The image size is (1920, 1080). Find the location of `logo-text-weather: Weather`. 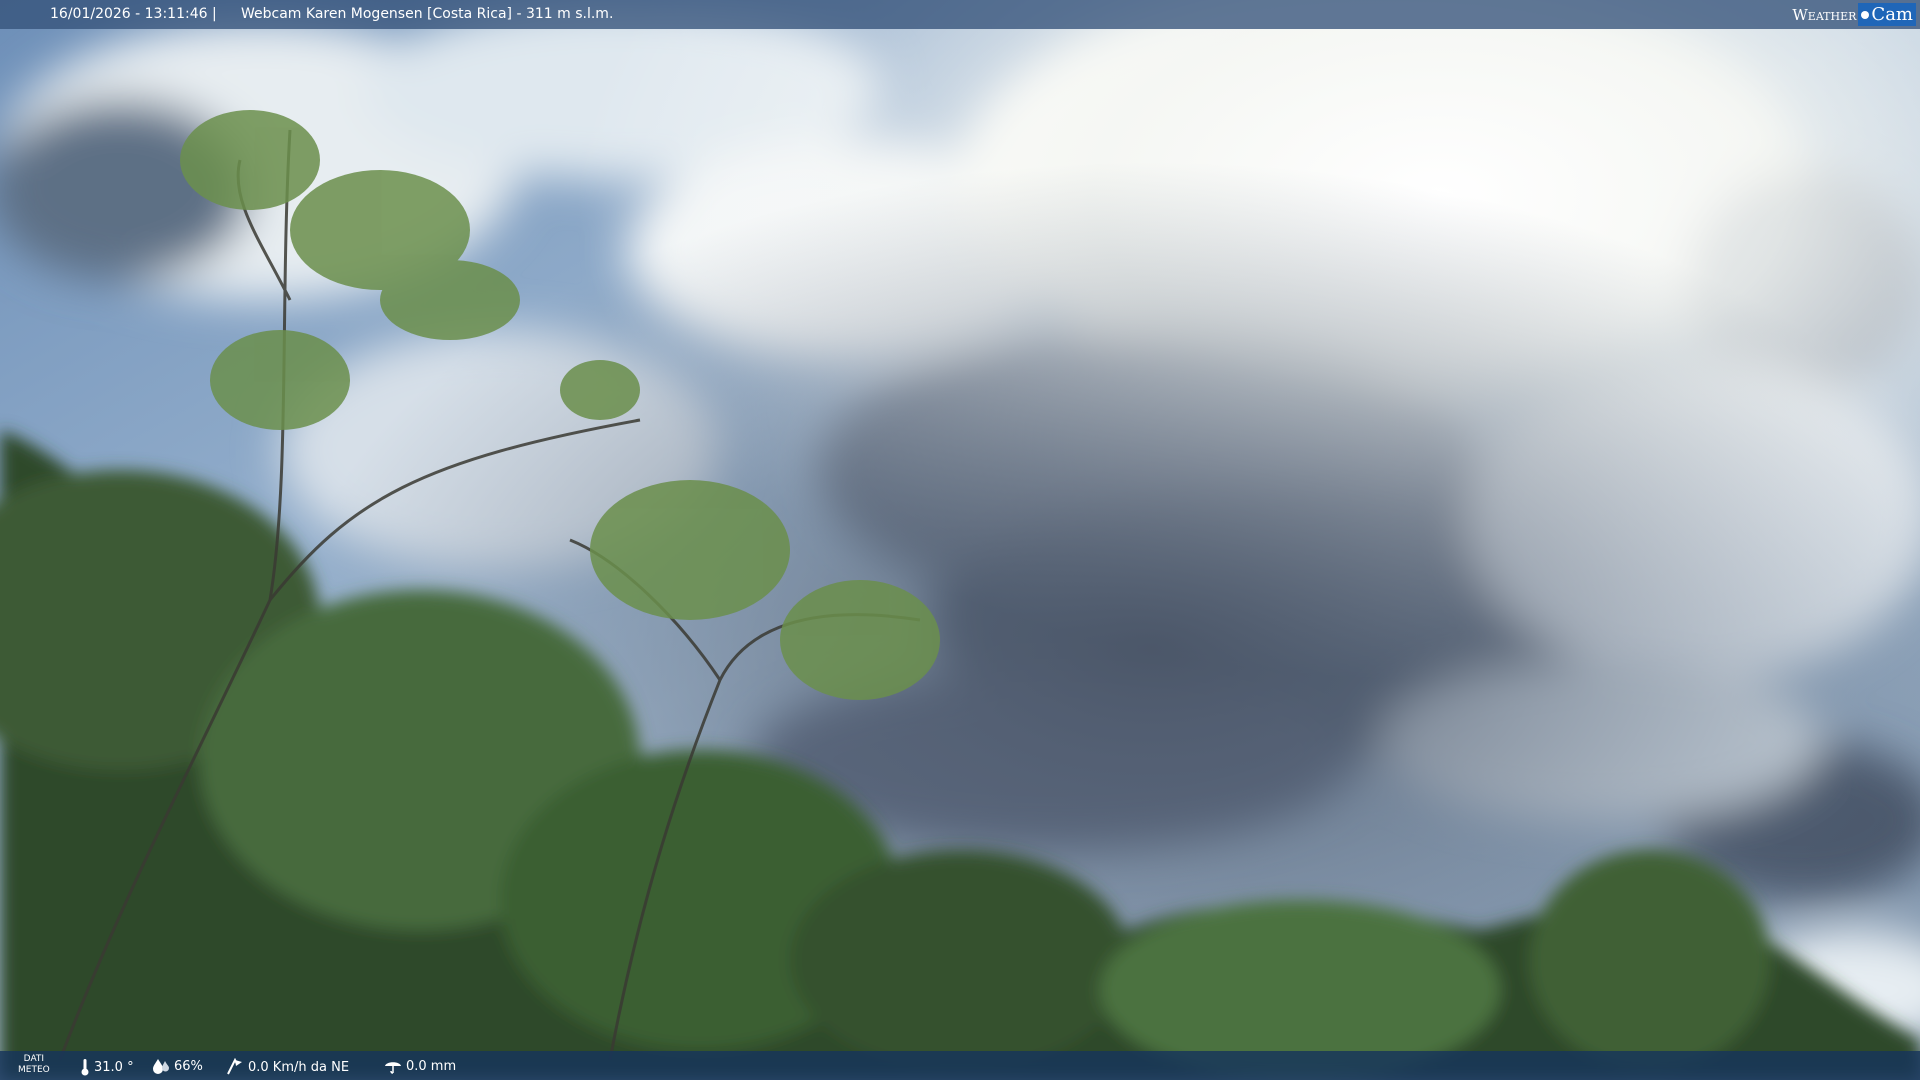

logo-text-weather: Weather is located at coordinates (1824, 14).